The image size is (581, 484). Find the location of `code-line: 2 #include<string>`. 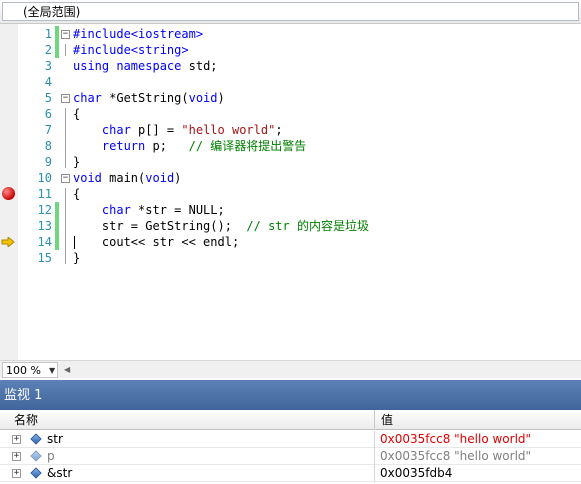

code-line: 2 #include<string> is located at coordinates (290, 50).